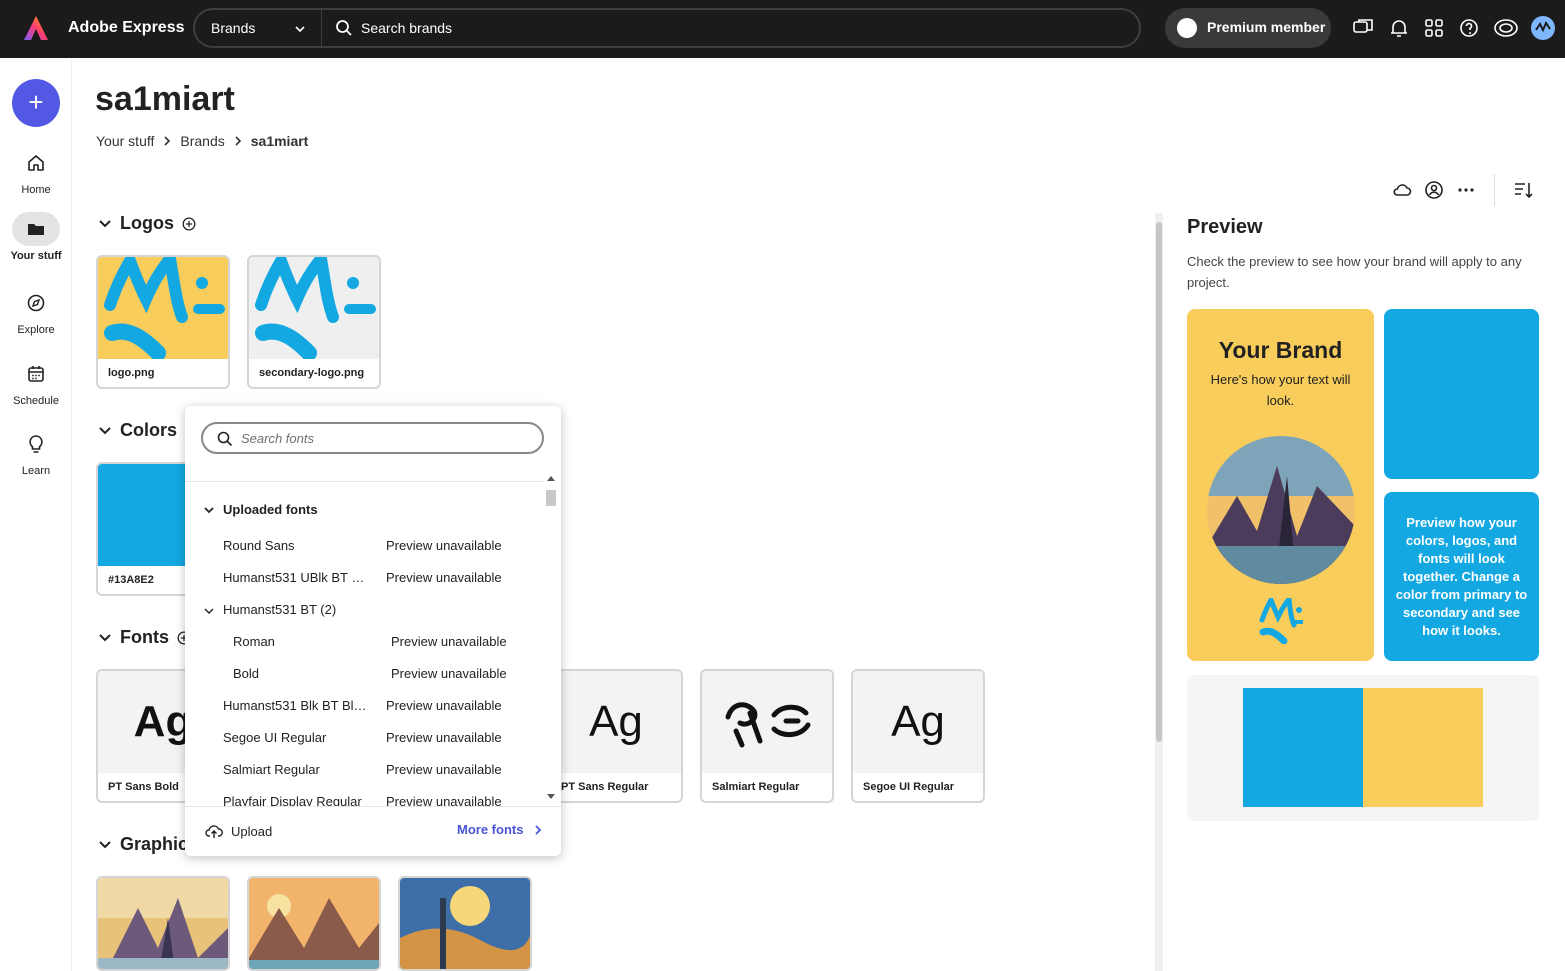  Describe the element at coordinates (1399, 28) in the screenshot. I see `bell-icon` at that location.